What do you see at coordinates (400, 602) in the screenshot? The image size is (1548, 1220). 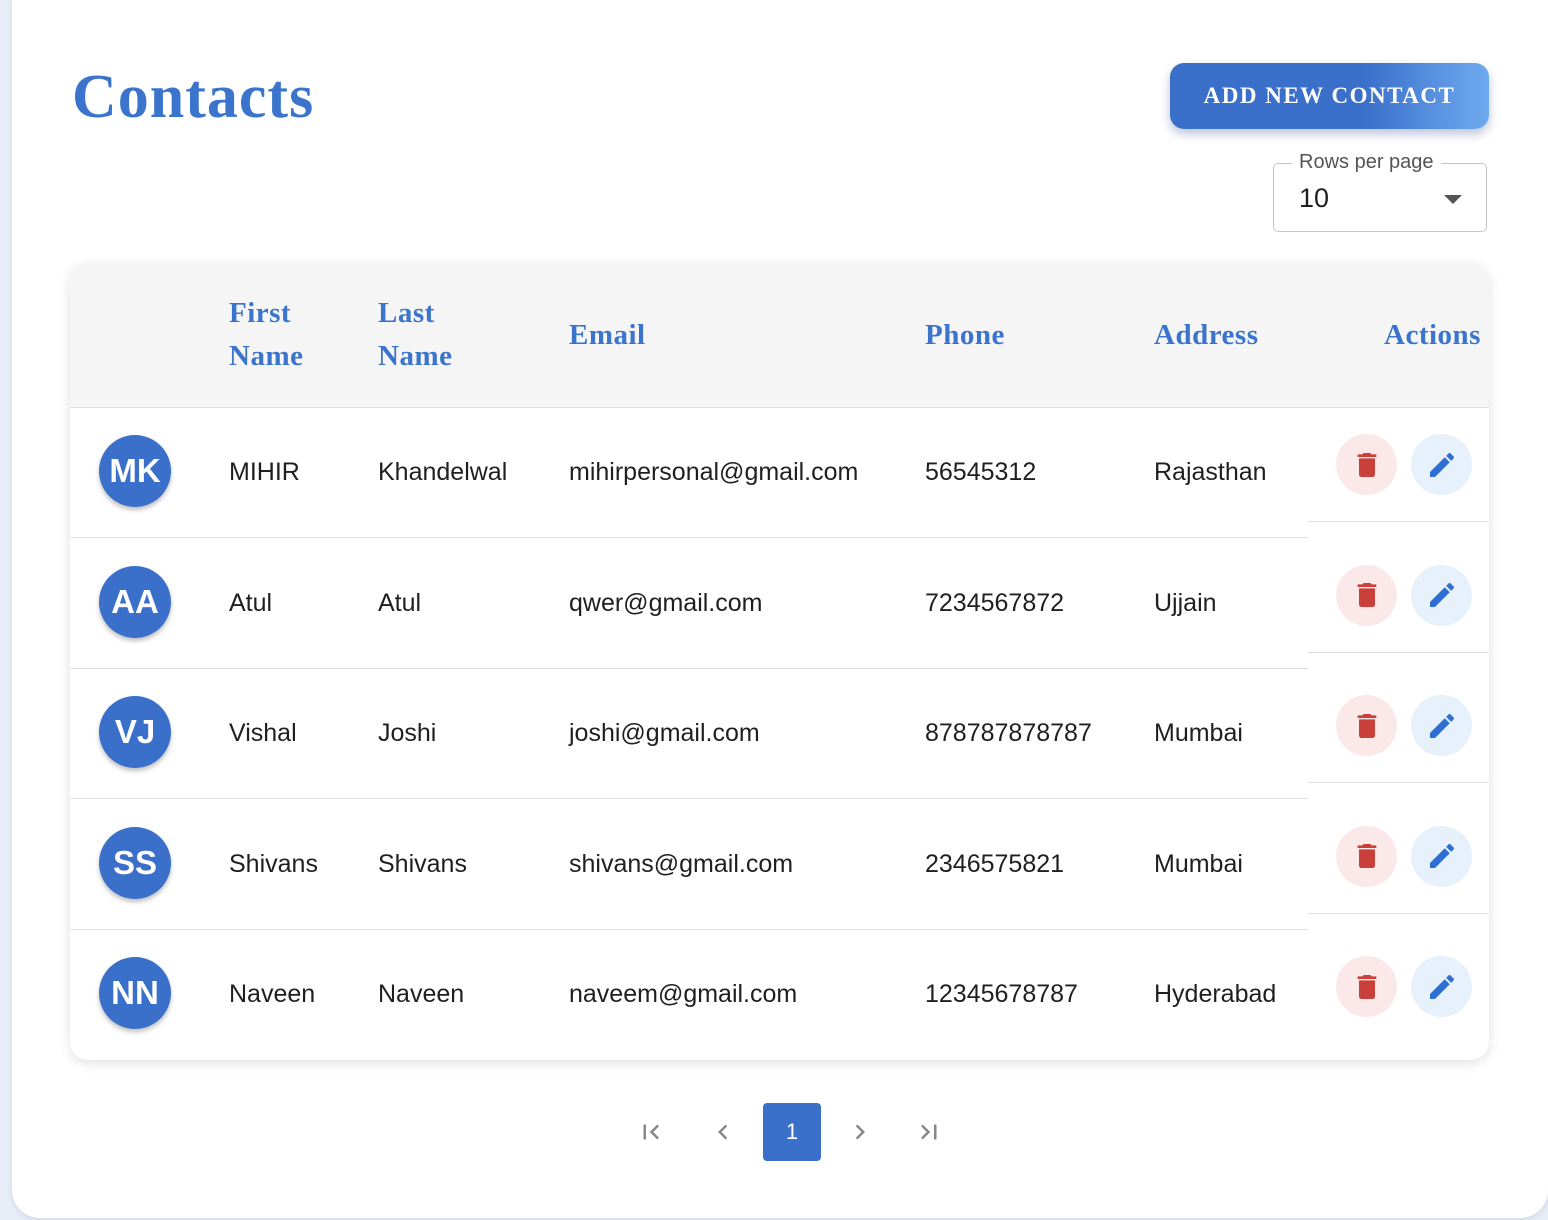 I see `cell-last-name: Atul` at bounding box center [400, 602].